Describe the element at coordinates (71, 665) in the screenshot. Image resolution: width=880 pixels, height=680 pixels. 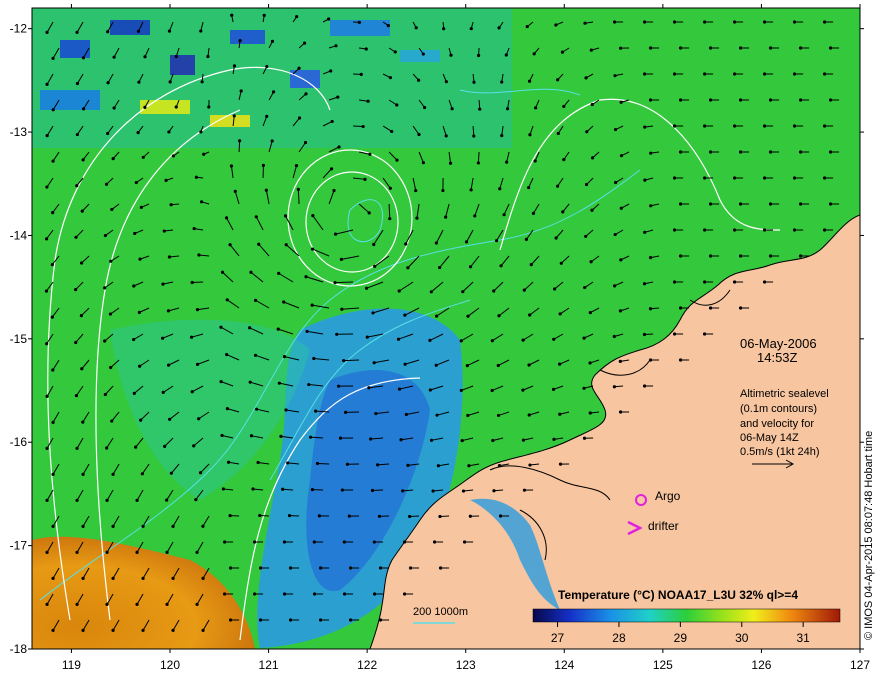
I see `lon-tick-label: 119` at that location.